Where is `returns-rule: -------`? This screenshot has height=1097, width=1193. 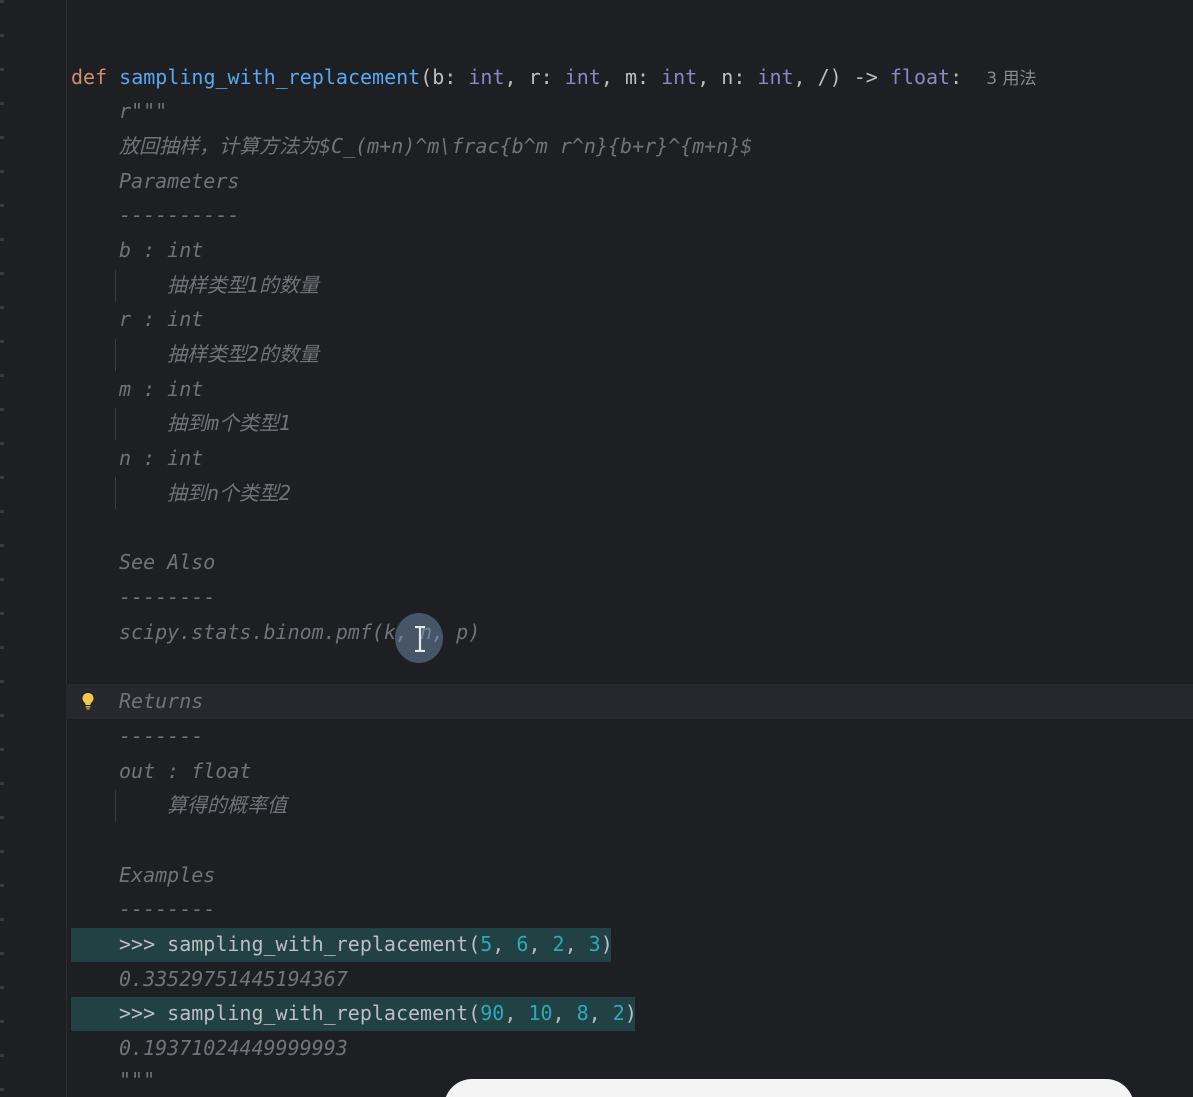 returns-rule: ------- is located at coordinates (161, 736).